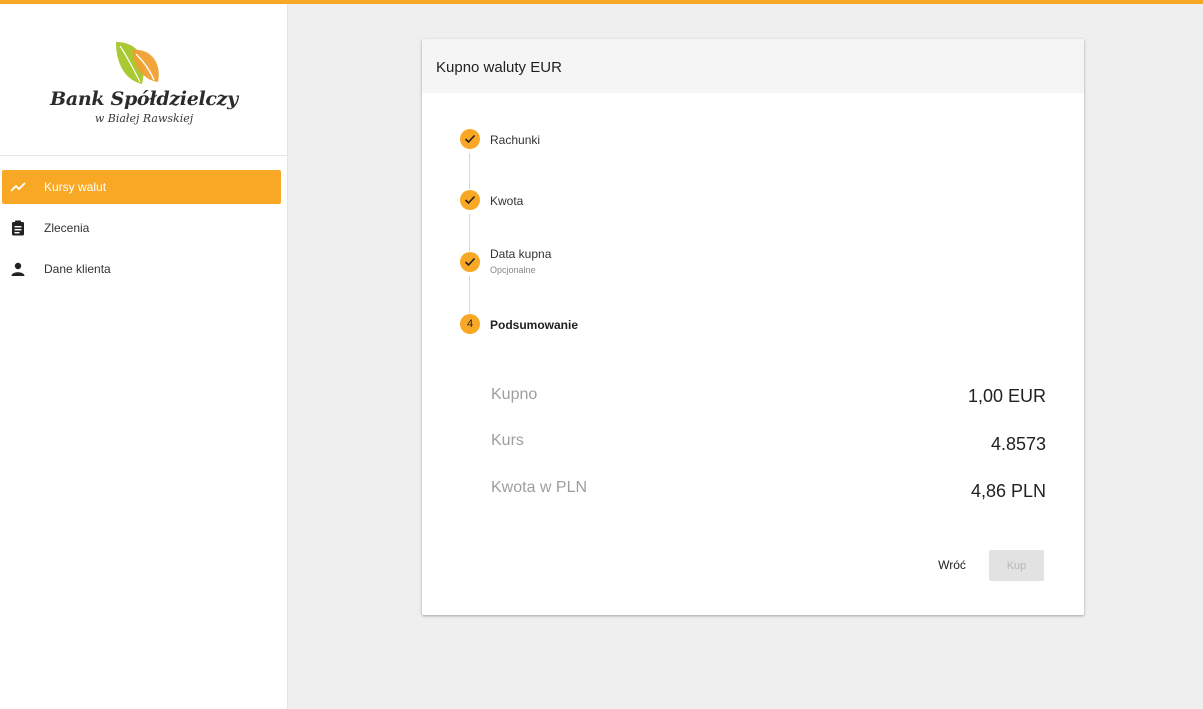  What do you see at coordinates (514, 394) in the screenshot?
I see `summary-label-kupno: Kupno` at bounding box center [514, 394].